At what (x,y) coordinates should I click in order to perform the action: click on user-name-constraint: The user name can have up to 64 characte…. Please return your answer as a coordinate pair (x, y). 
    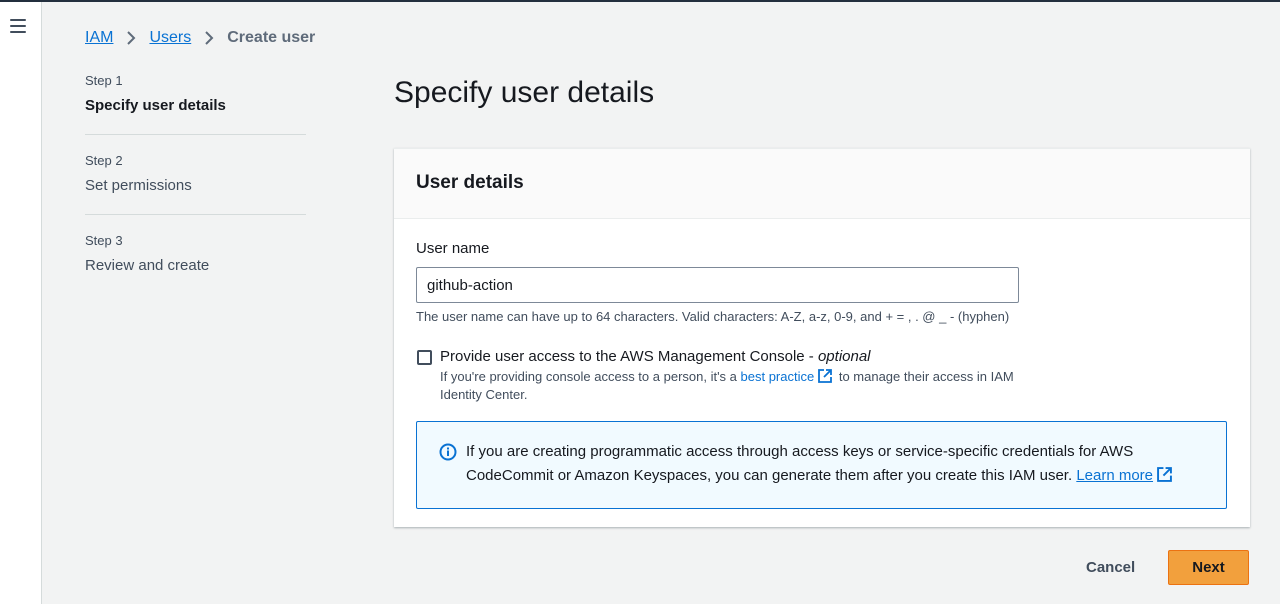
    Looking at the image, I should click on (713, 316).